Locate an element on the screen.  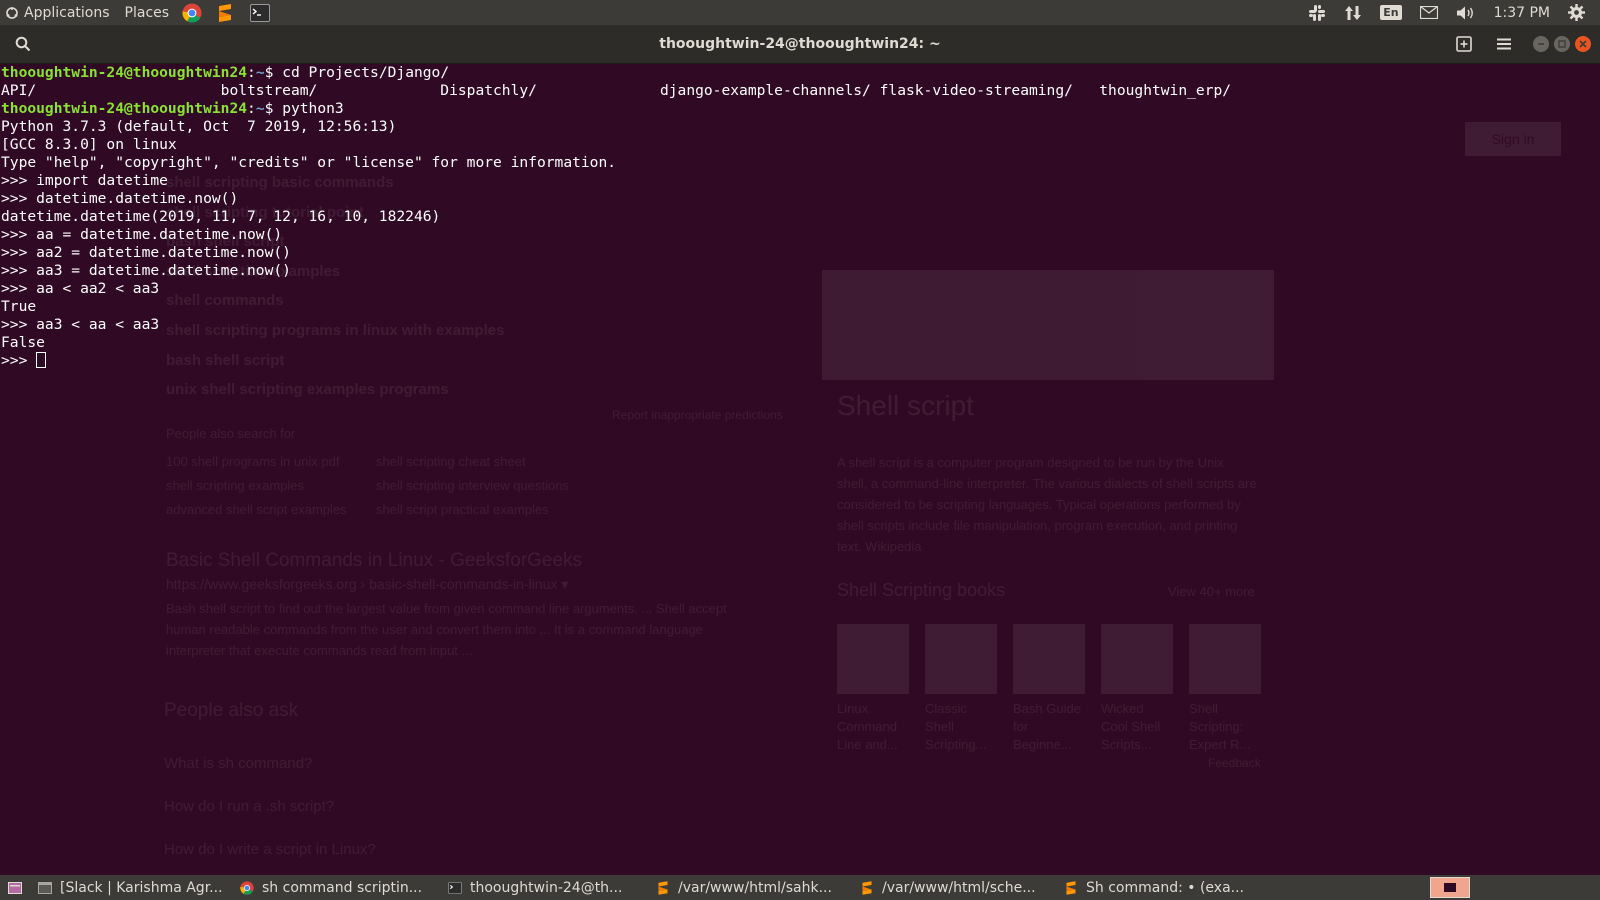
show-desktop-icon is located at coordinates (15, 888).